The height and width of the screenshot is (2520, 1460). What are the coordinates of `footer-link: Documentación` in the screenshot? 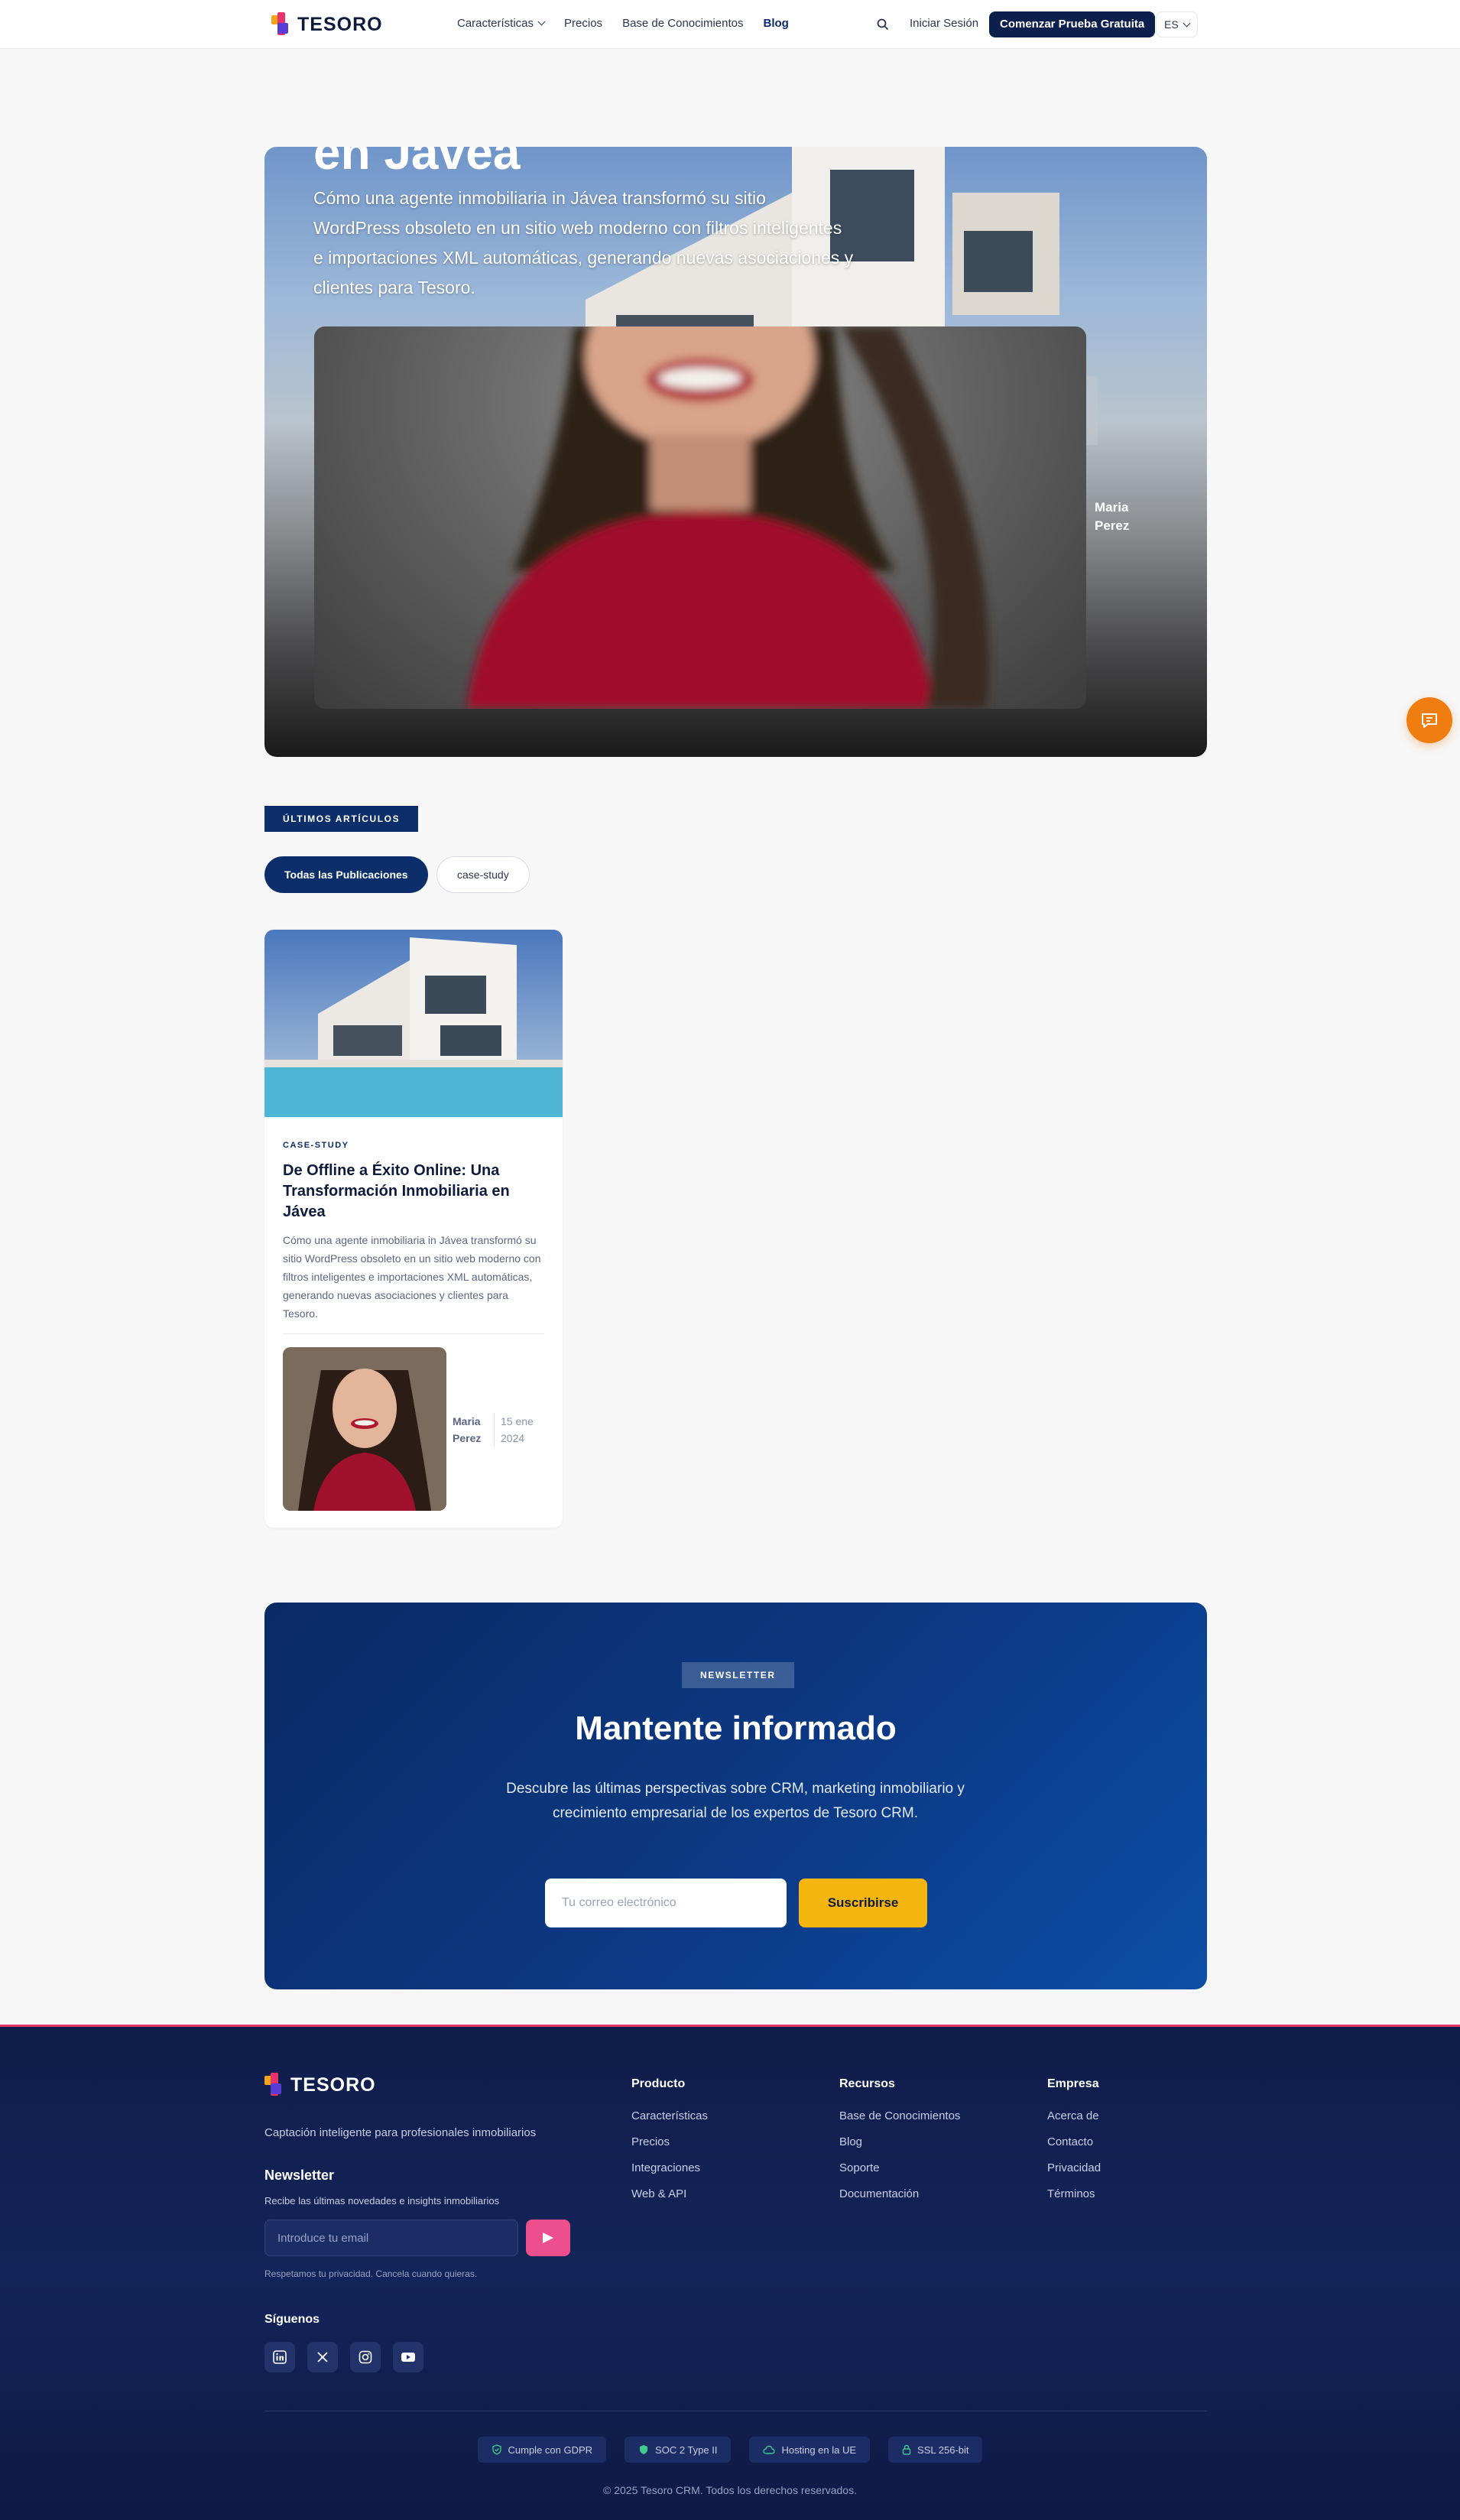 It's located at (899, 2193).